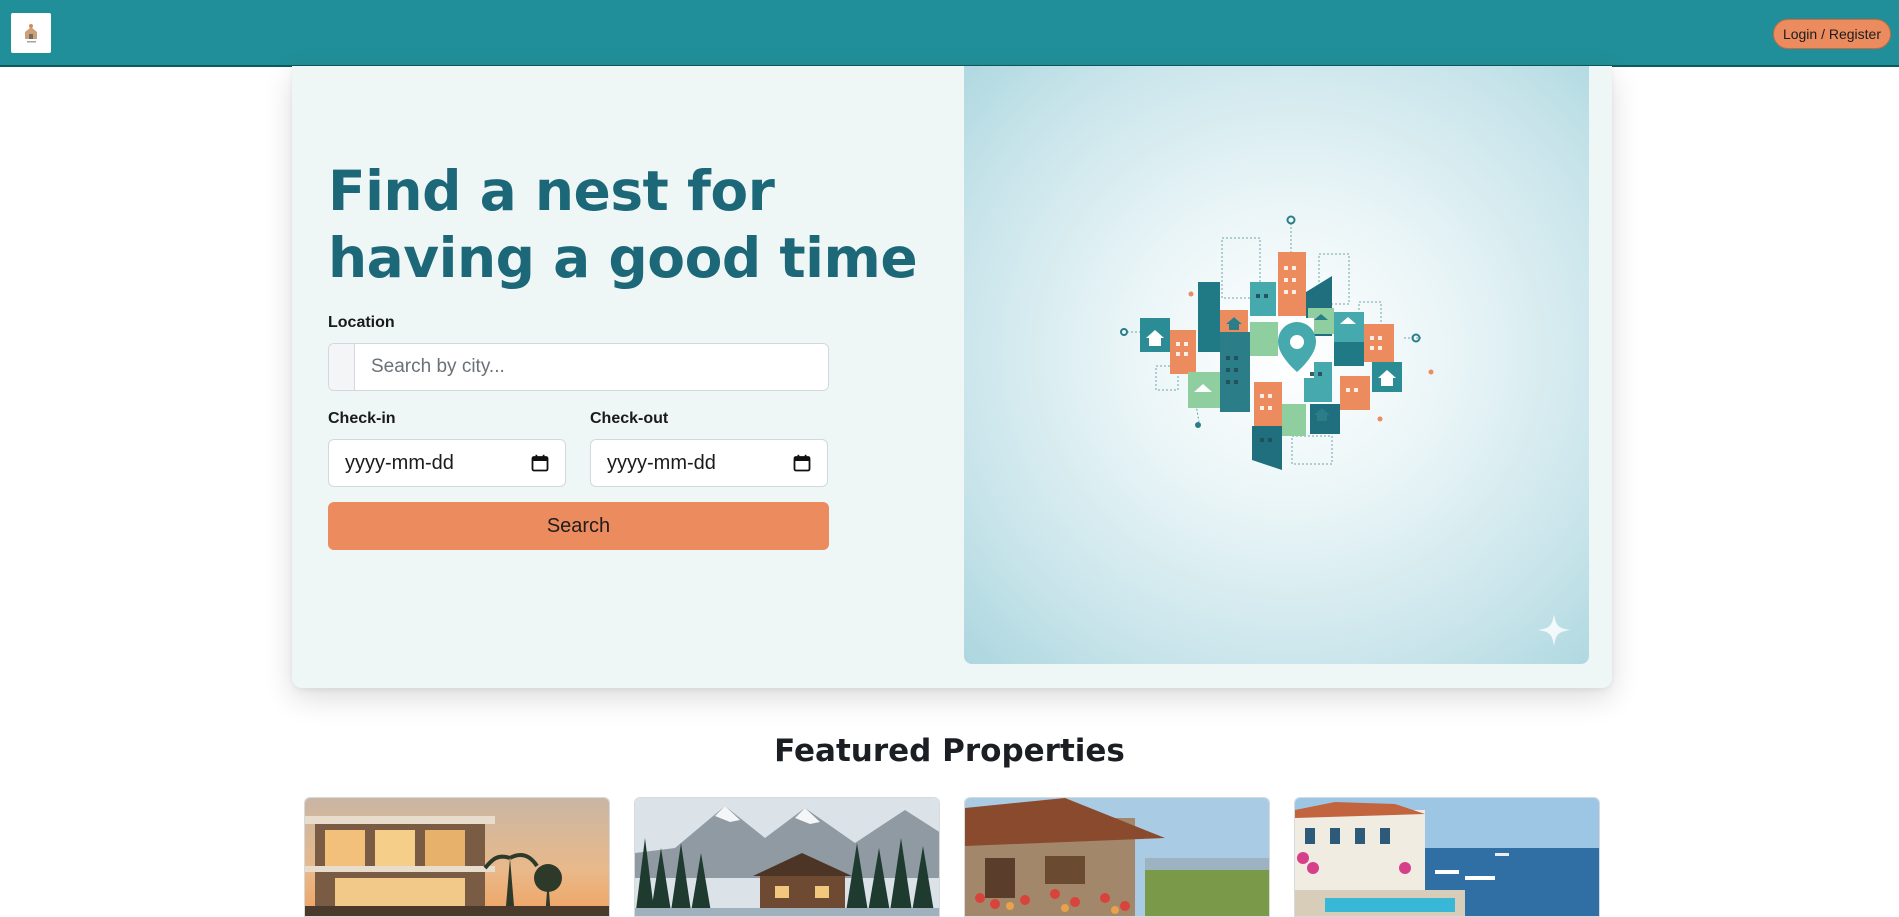  I want to click on featured-properties-title: Featured Properties, so click(949, 751).